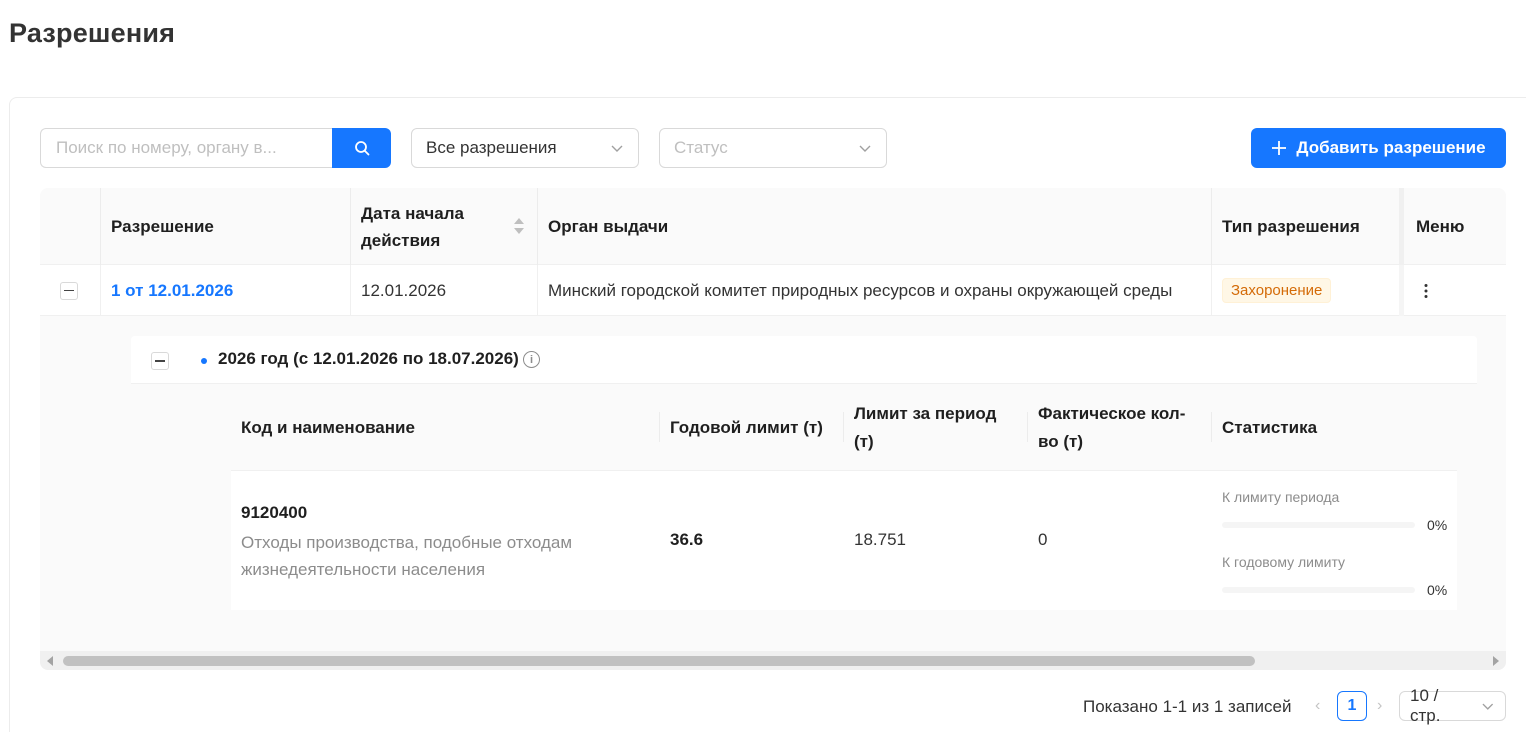 The height and width of the screenshot is (732, 1526). Describe the element at coordinates (186, 148) in the screenshot. I see `search-input` at that location.